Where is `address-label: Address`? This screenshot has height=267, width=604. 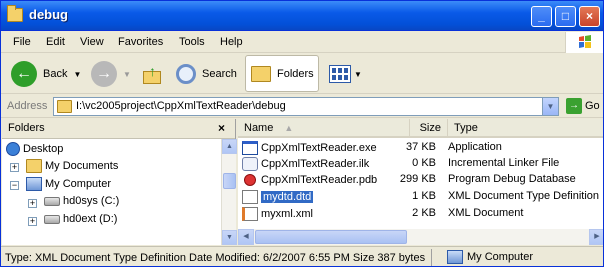
address-label: Address is located at coordinates (27, 106).